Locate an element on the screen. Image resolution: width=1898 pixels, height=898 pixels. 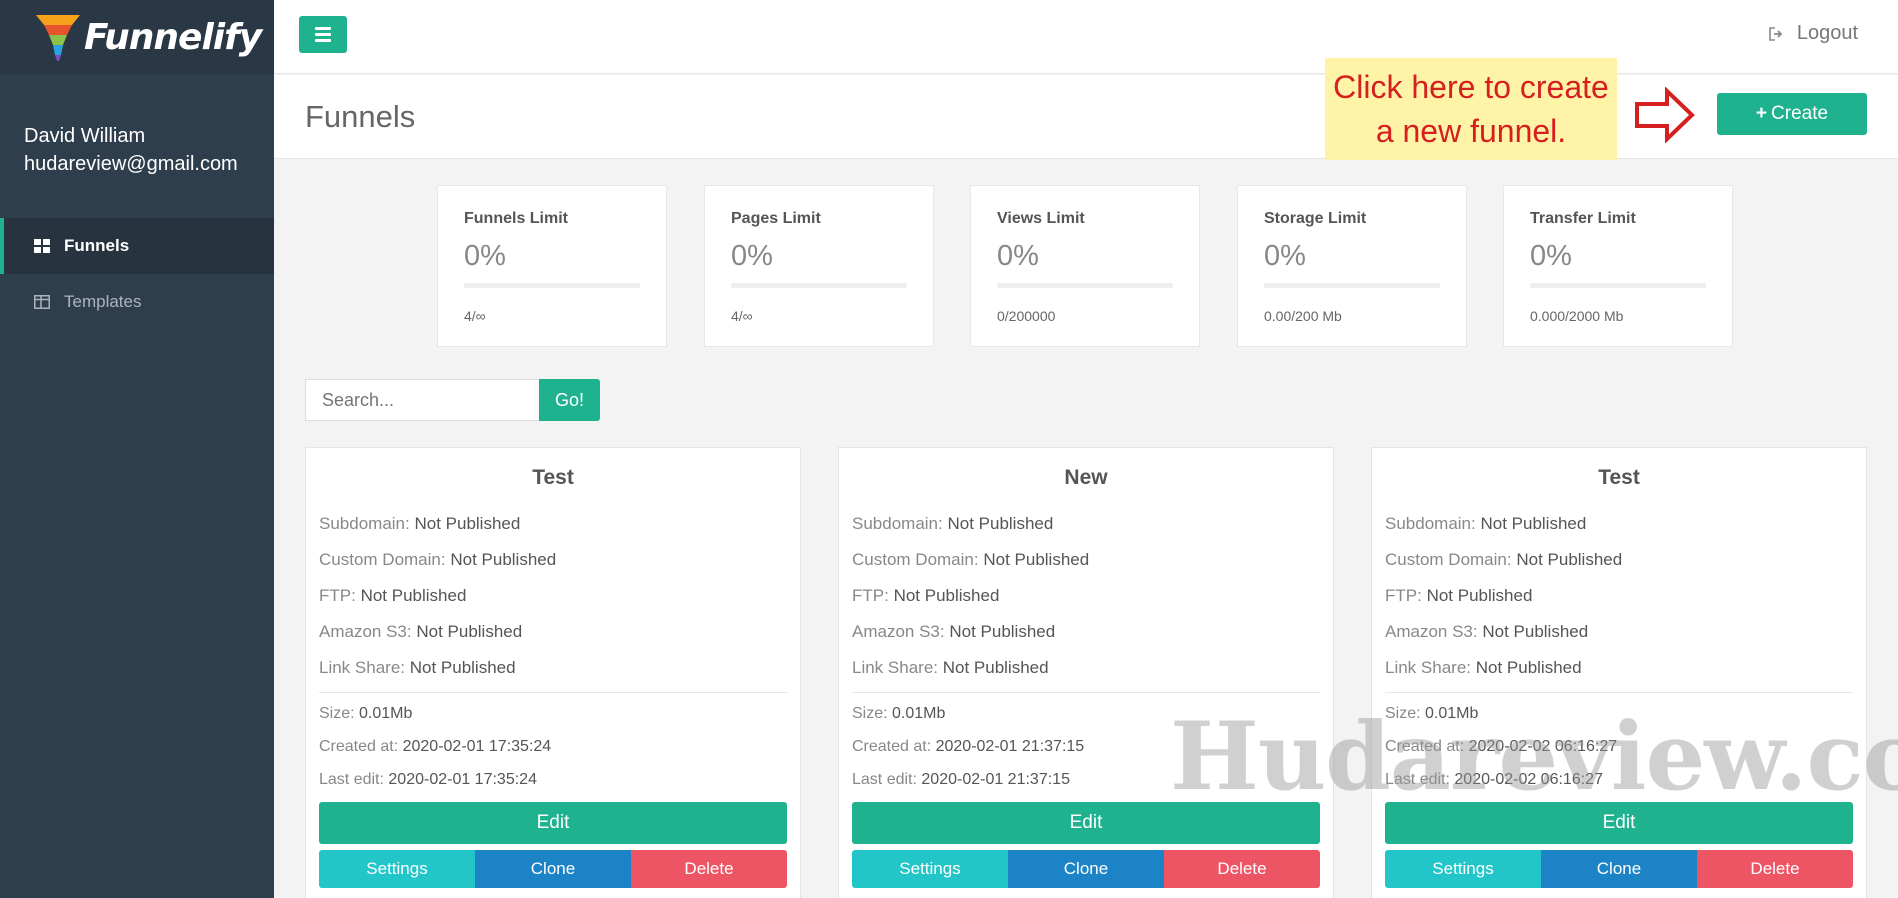
funnel-logo-icon is located at coordinates (58, 38).